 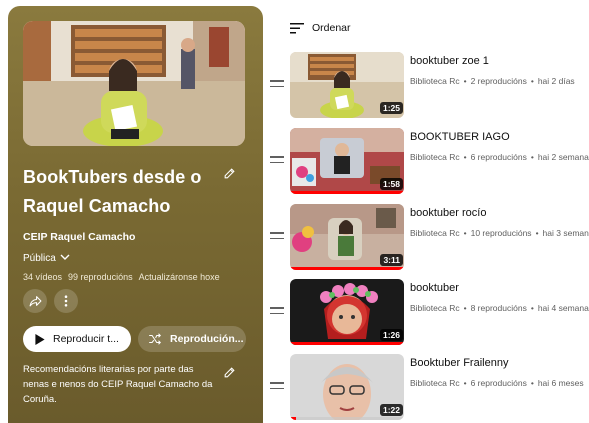 I want to click on video-age: hai 2 semanas, so click(x=563, y=157).